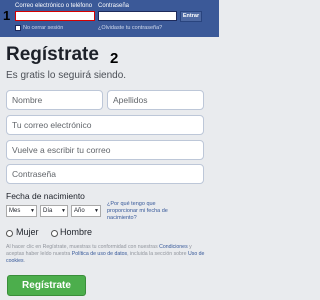 This screenshot has width=320, height=300. What do you see at coordinates (105, 174) in the screenshot?
I see `password-input: Contraseña` at bounding box center [105, 174].